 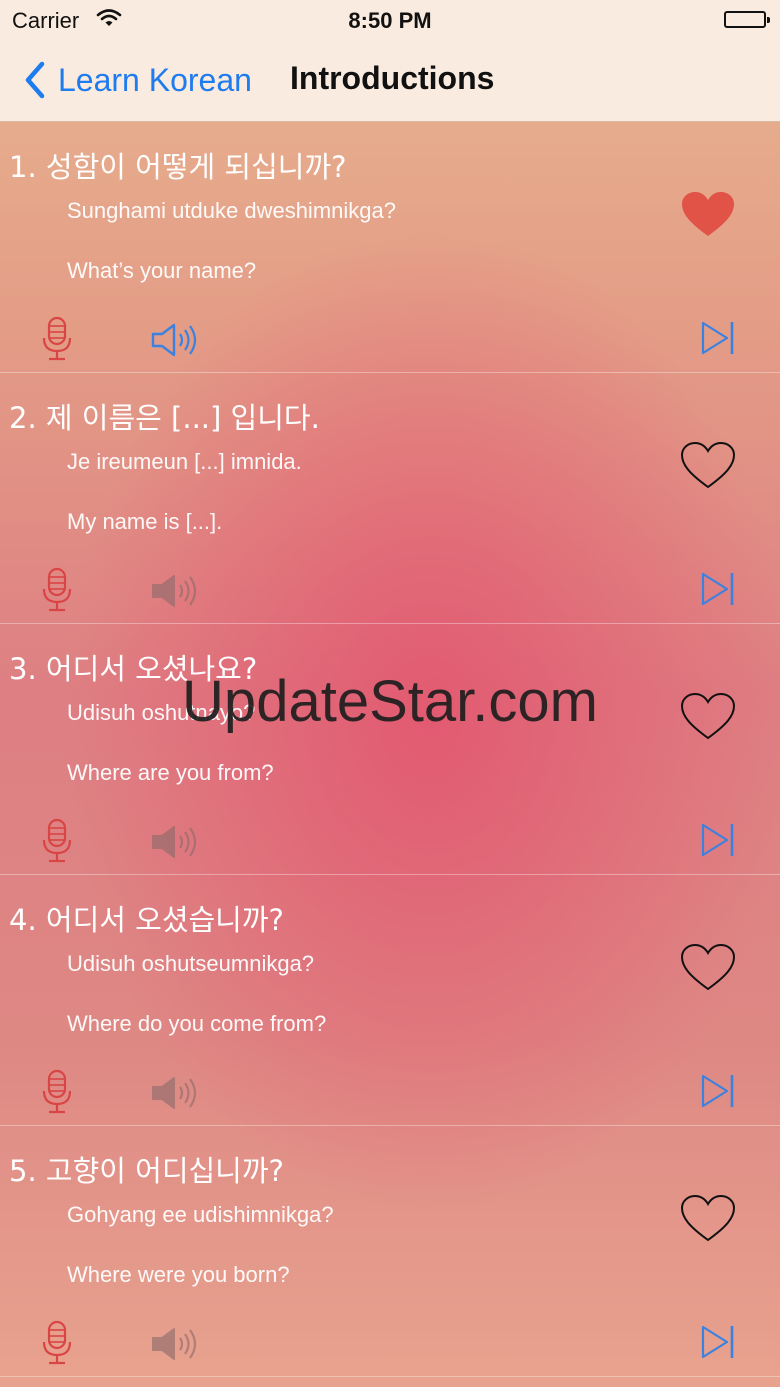 What do you see at coordinates (191, 963) in the screenshot?
I see `romanization-text: Udisuh oshutseumnikga?` at bounding box center [191, 963].